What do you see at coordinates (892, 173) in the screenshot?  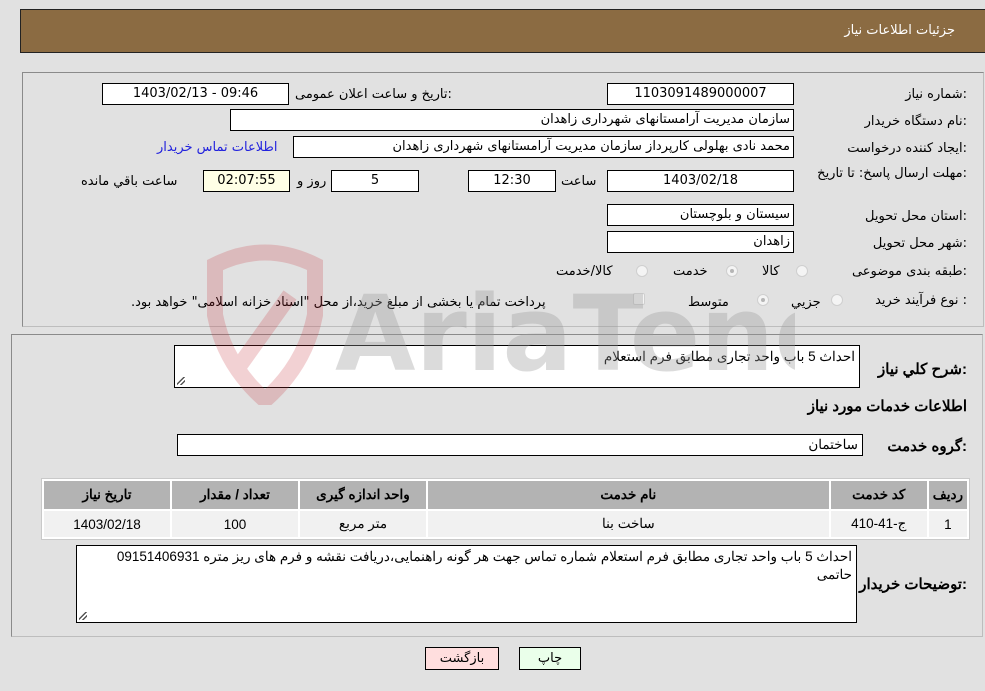 I see `deadline-label: مهلت ارسال پاسخ: تا تاریخ:` at bounding box center [892, 173].